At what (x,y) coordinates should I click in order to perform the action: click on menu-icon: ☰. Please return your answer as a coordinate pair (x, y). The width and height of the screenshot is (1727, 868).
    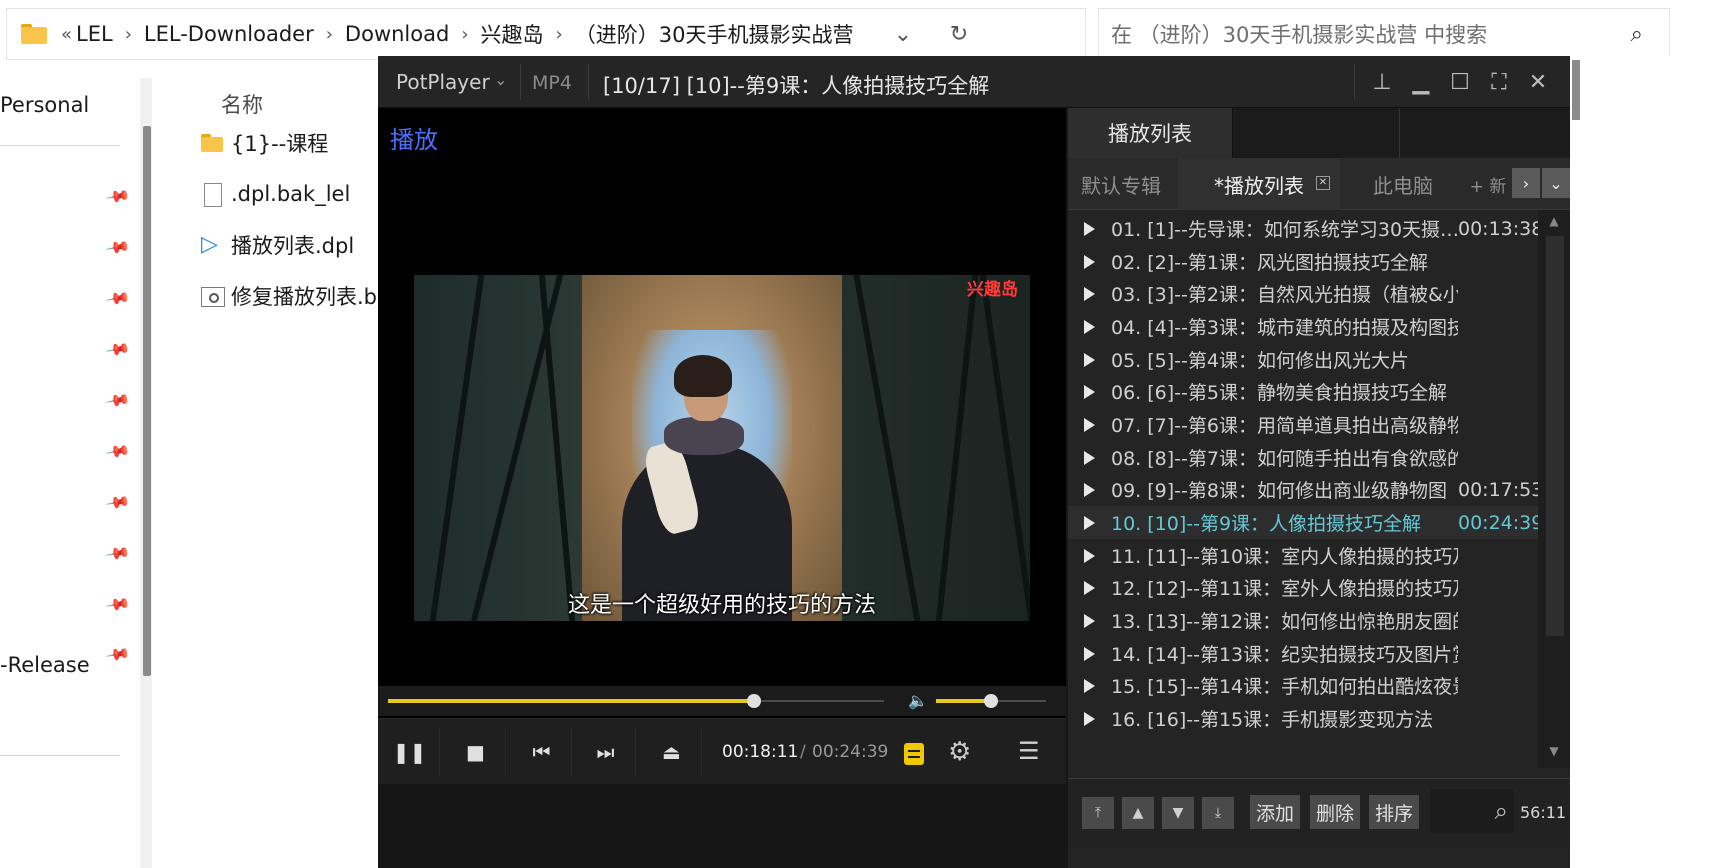
    Looking at the image, I should click on (1029, 751).